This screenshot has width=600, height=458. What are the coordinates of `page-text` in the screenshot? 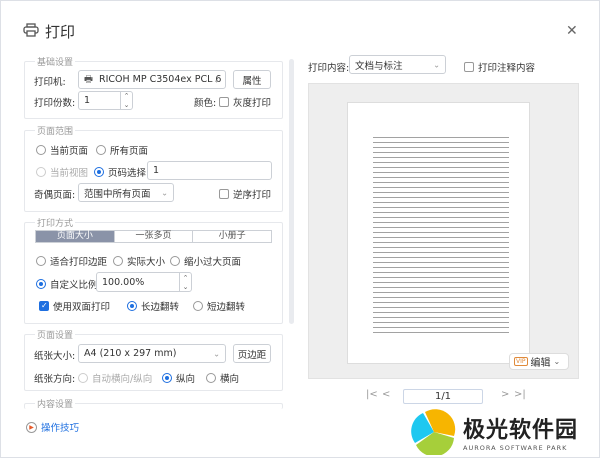 It's located at (441, 235).